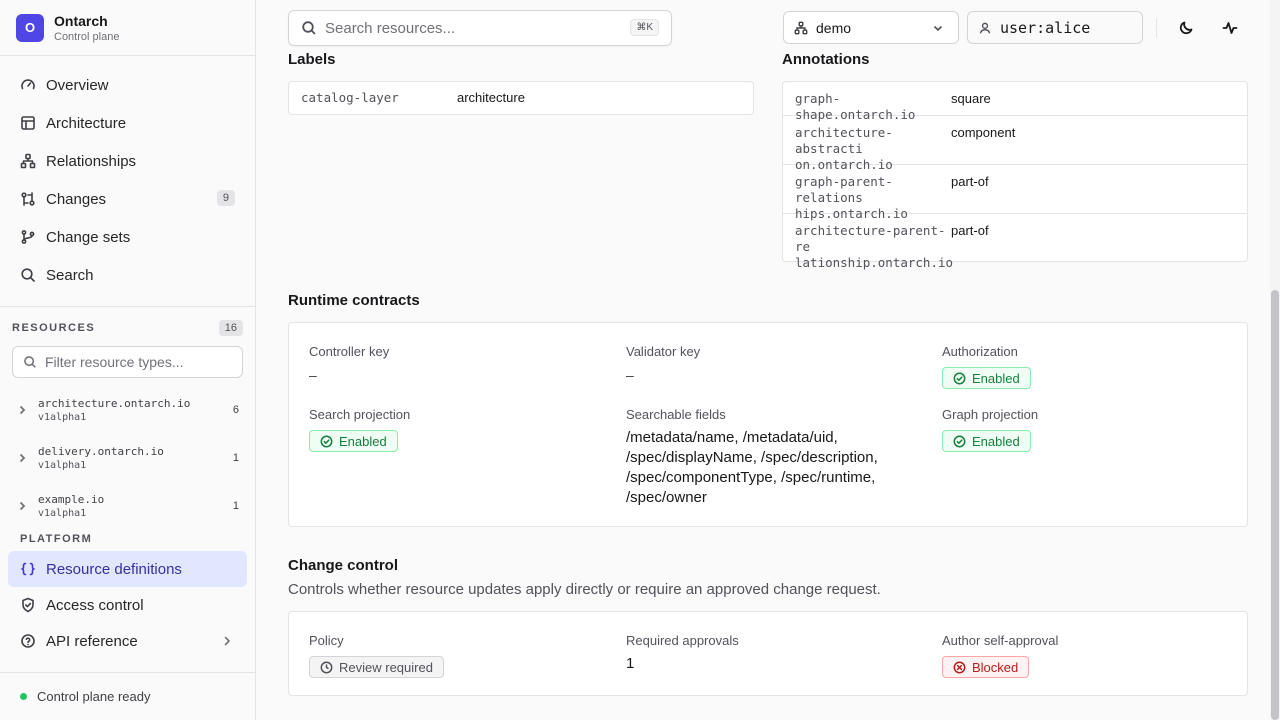 The image size is (1280, 720). I want to click on resource-filter-input, so click(140, 362).